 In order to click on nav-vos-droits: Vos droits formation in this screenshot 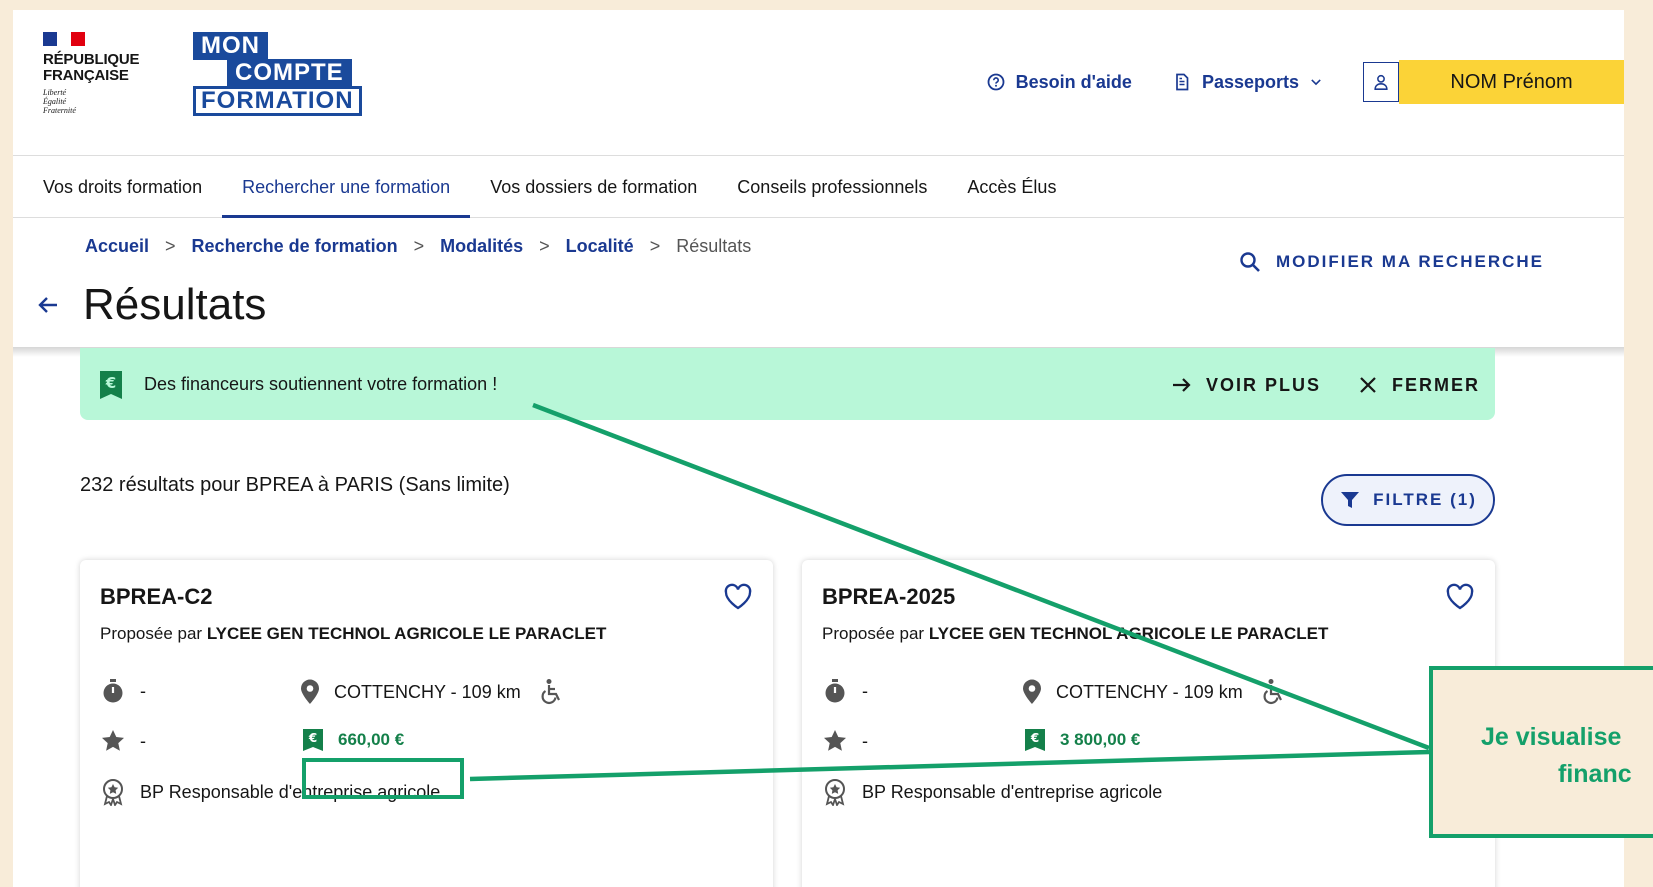, I will do `click(122, 186)`.